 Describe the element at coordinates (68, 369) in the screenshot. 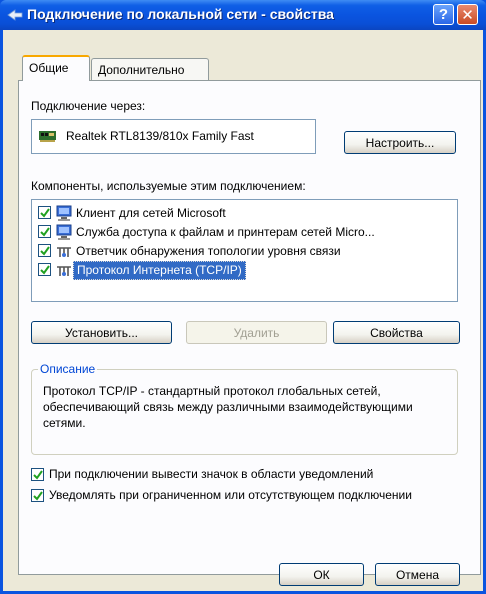

I see `description-title: Описание` at that location.